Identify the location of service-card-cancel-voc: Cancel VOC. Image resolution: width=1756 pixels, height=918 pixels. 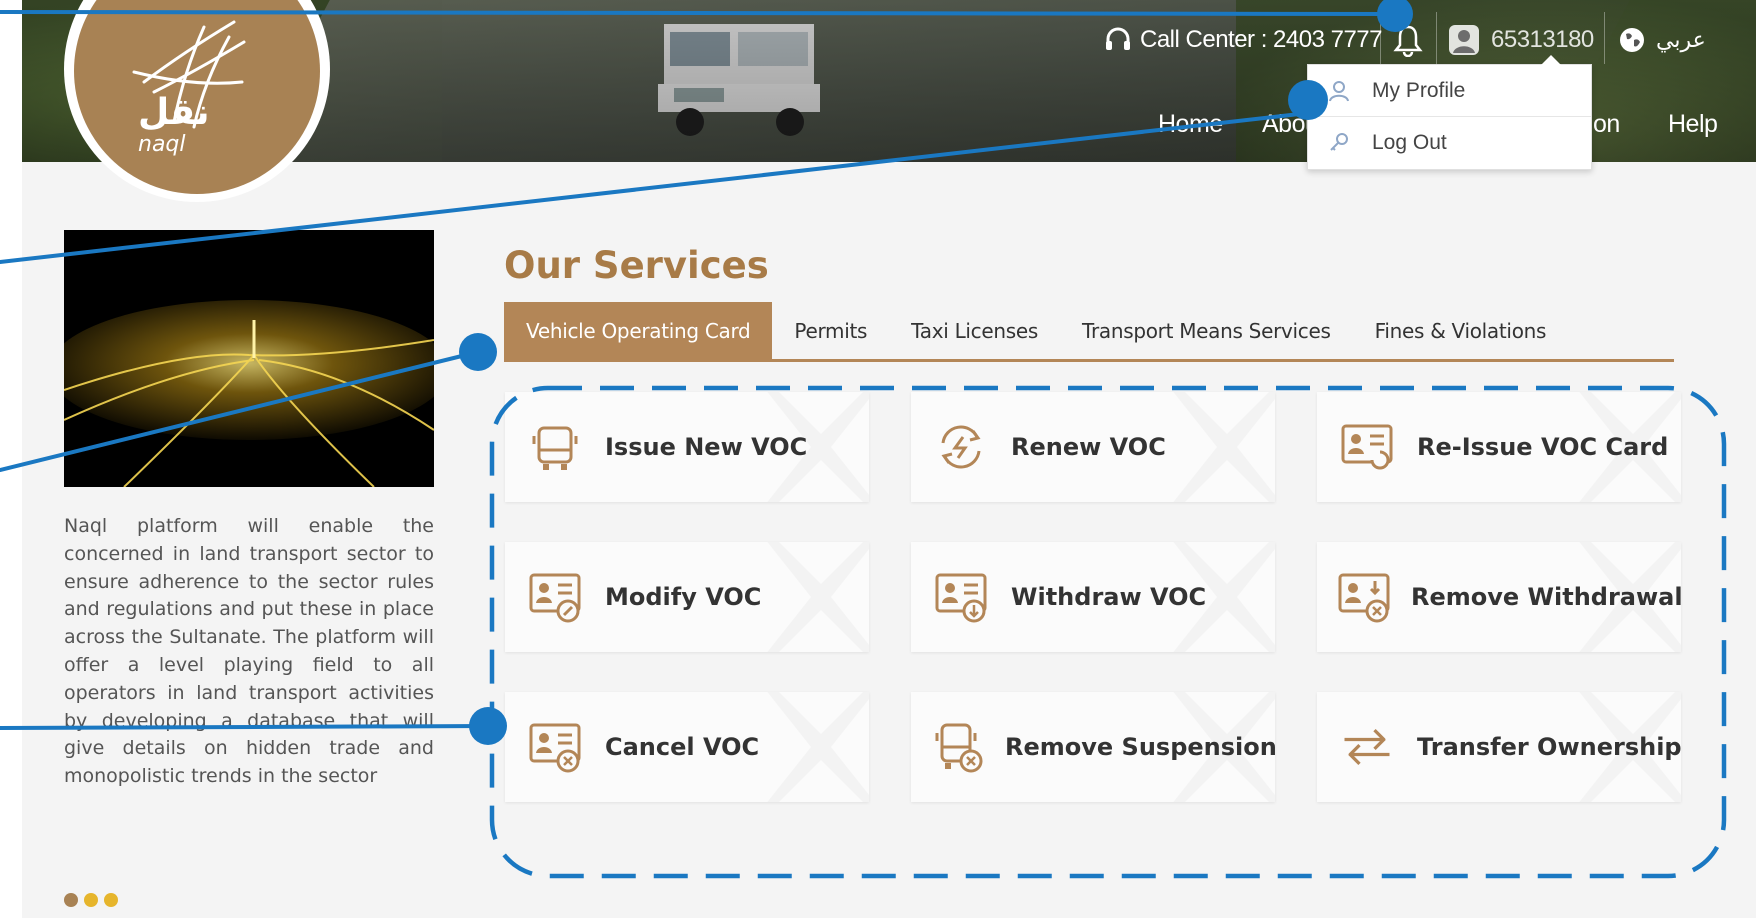
(687, 747).